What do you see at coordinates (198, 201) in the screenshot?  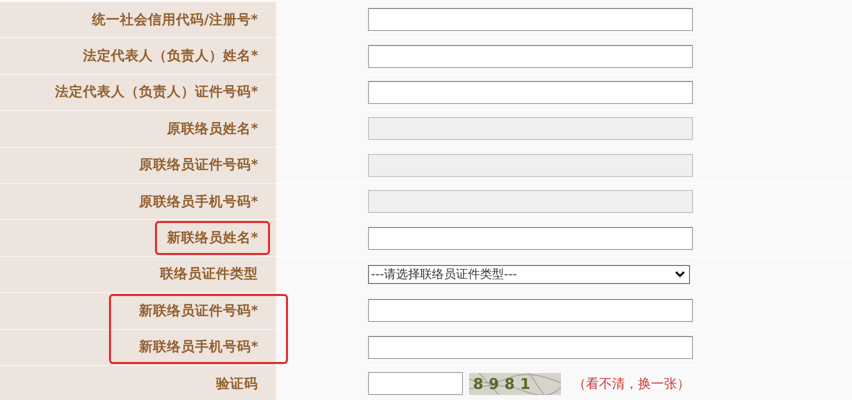 I see `field-label: 原联络员手机号码*` at bounding box center [198, 201].